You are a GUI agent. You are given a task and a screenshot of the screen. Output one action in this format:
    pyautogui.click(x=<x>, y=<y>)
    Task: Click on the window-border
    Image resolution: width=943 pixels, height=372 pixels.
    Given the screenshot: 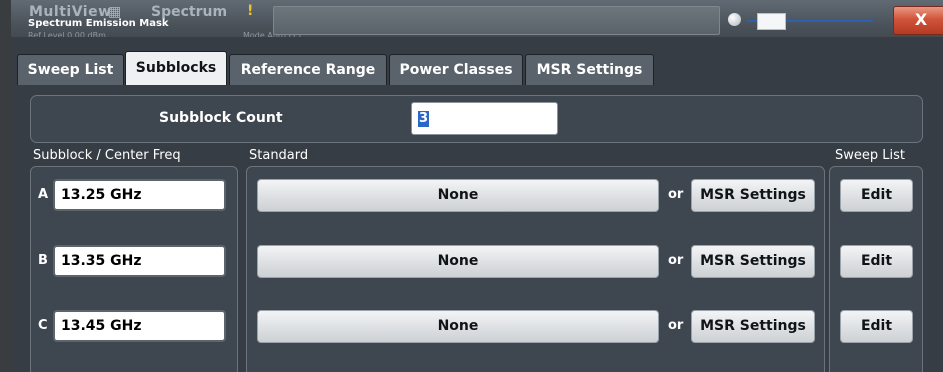 What is the action you would take?
    pyautogui.click(x=5, y=186)
    